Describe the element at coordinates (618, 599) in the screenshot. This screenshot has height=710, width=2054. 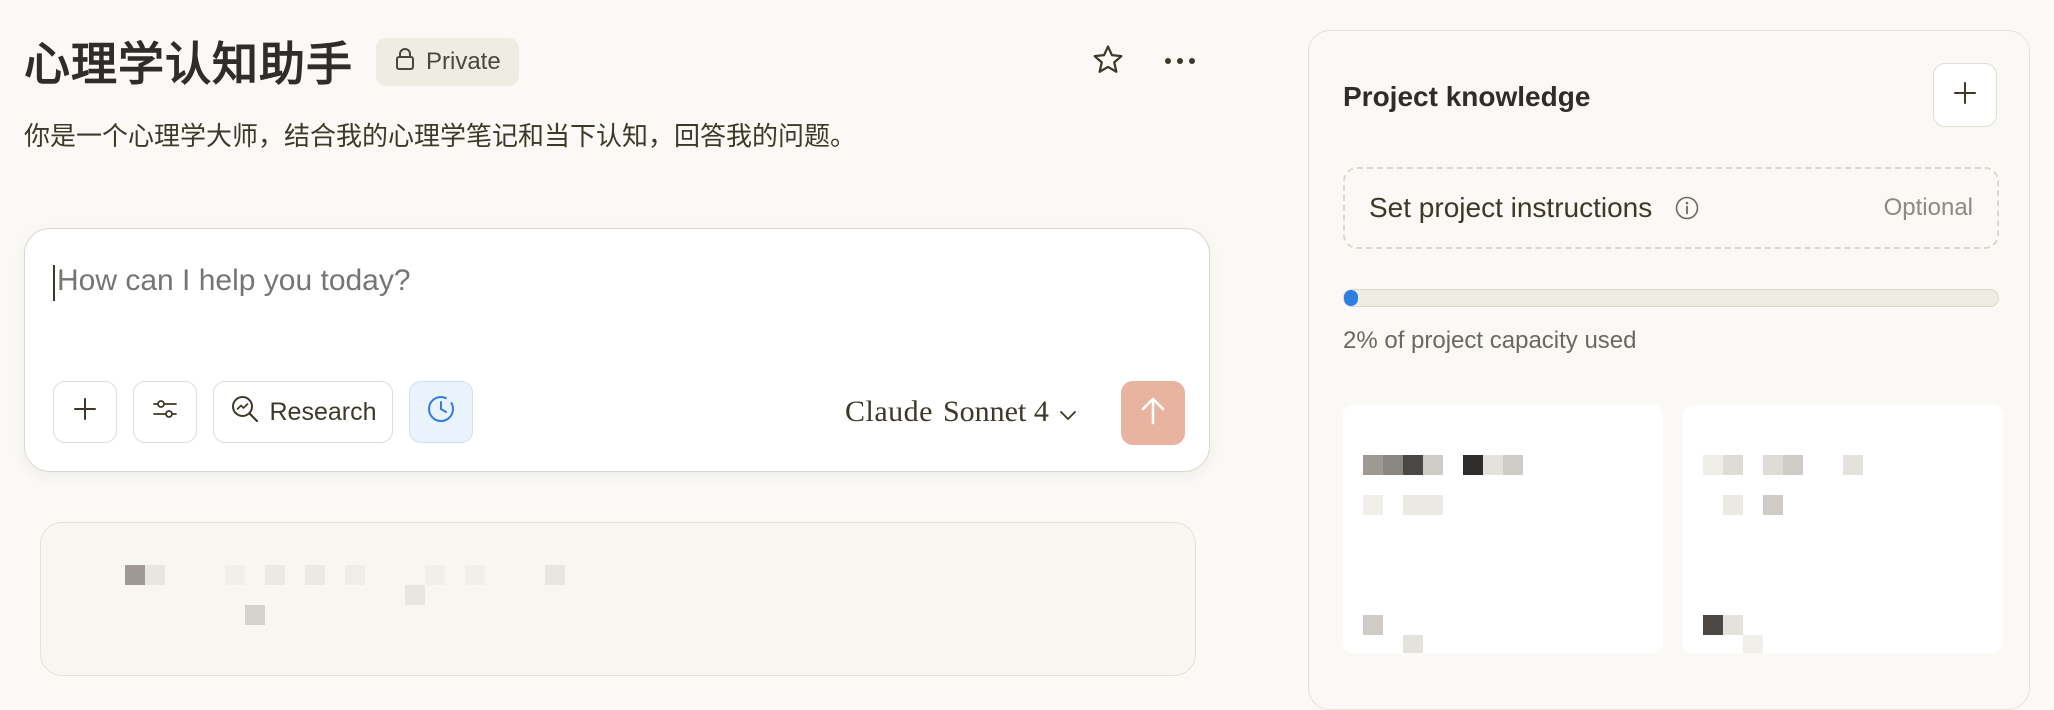
I see `recent-chat-card` at that location.